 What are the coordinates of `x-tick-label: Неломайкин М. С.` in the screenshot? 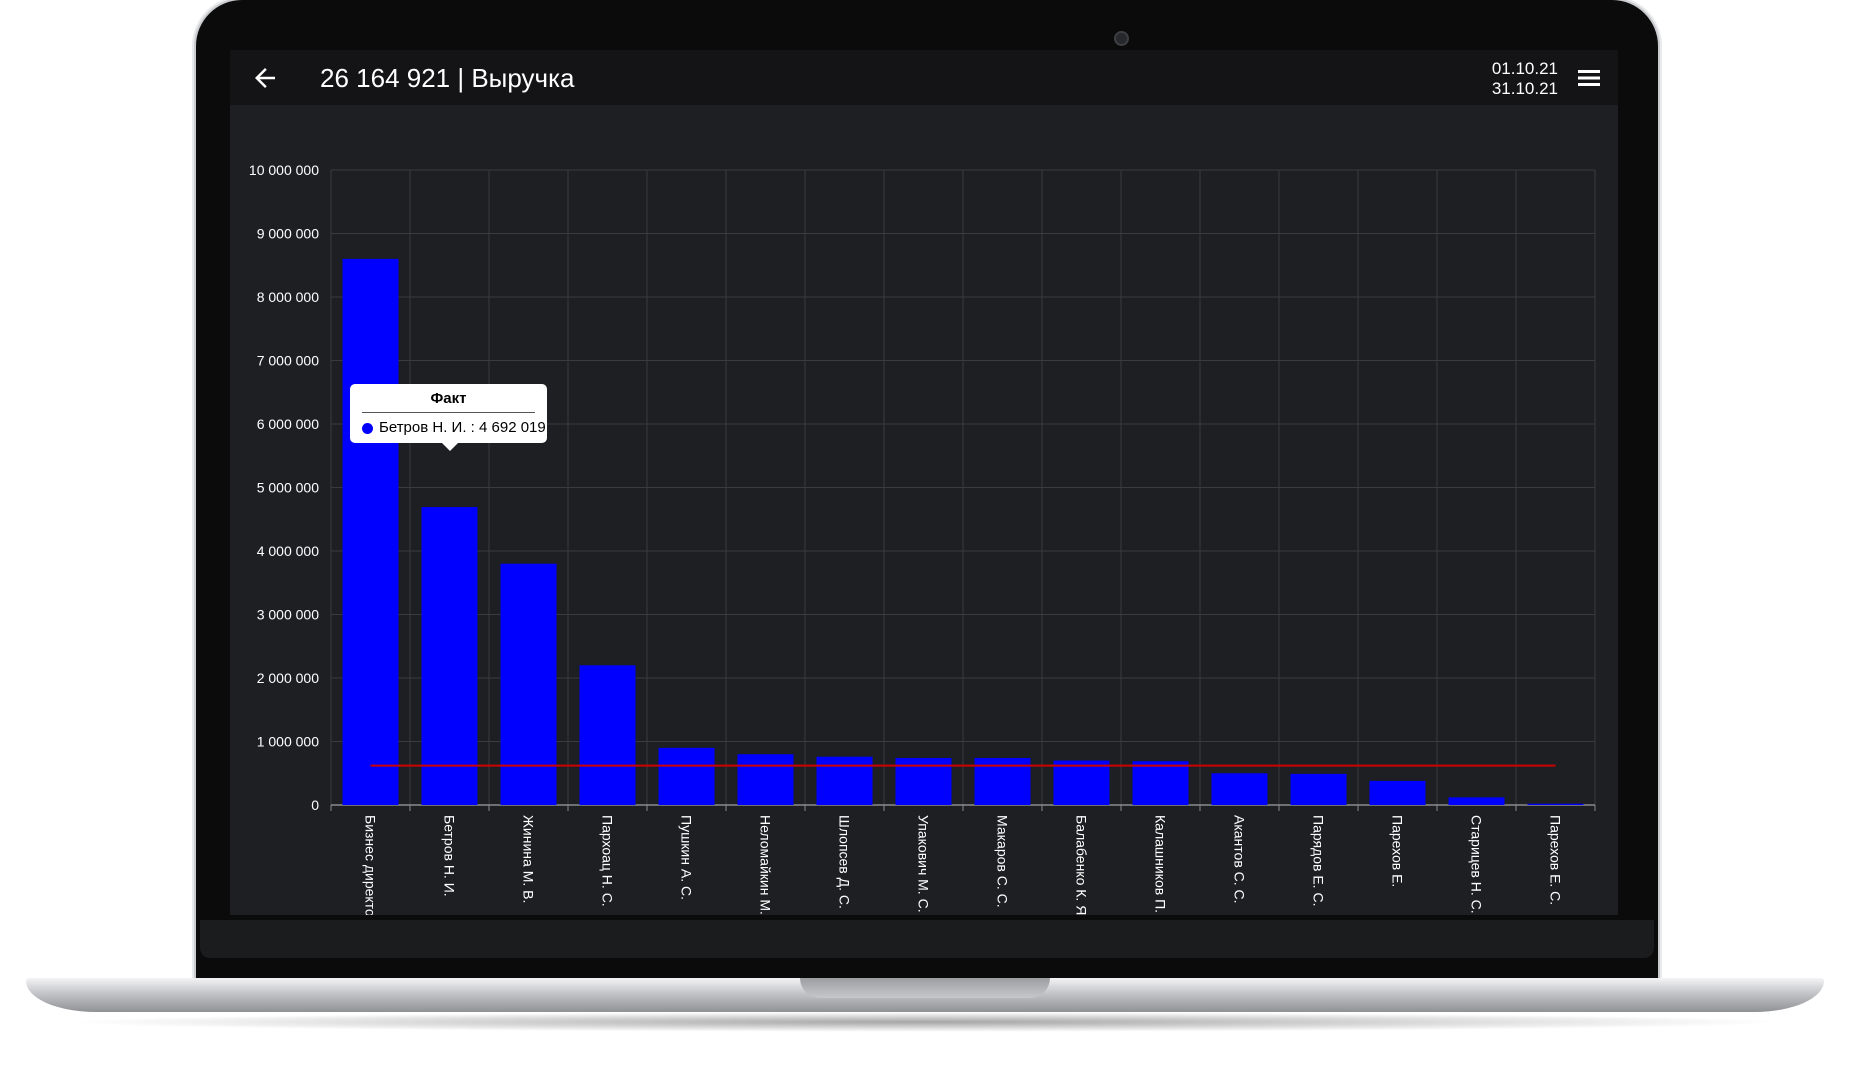 It's located at (766, 865).